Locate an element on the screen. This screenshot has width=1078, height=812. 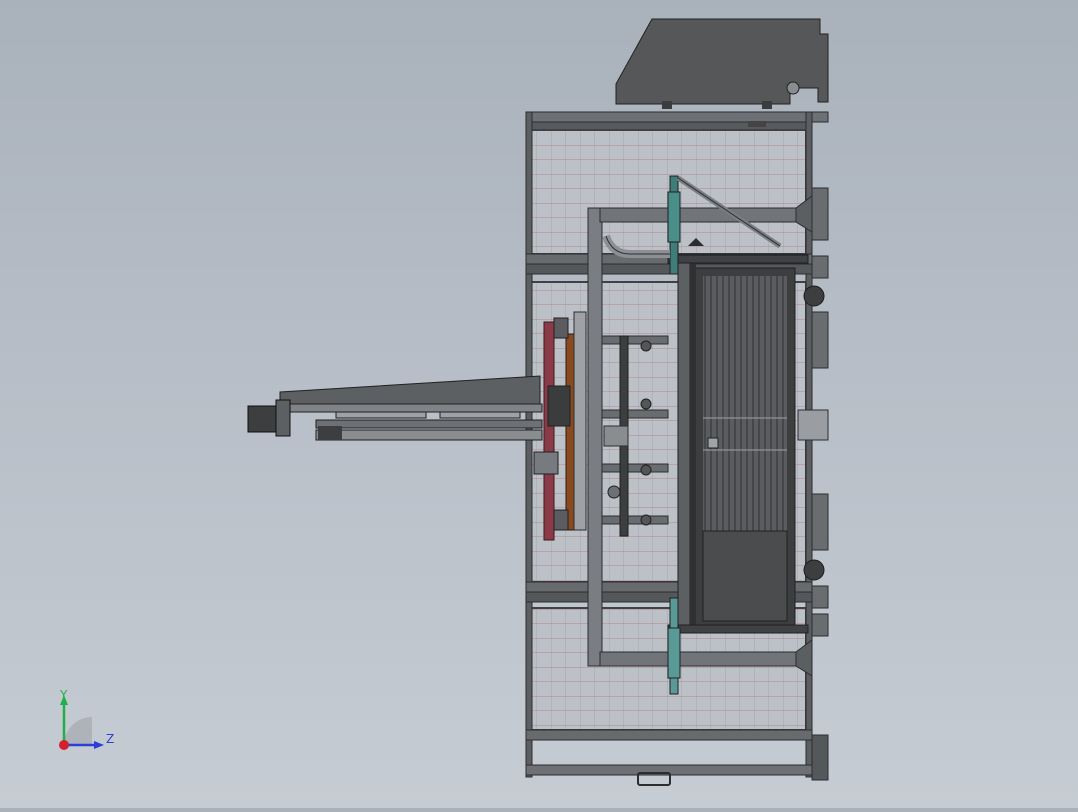
z-axis-label: Z is located at coordinates (110, 739).